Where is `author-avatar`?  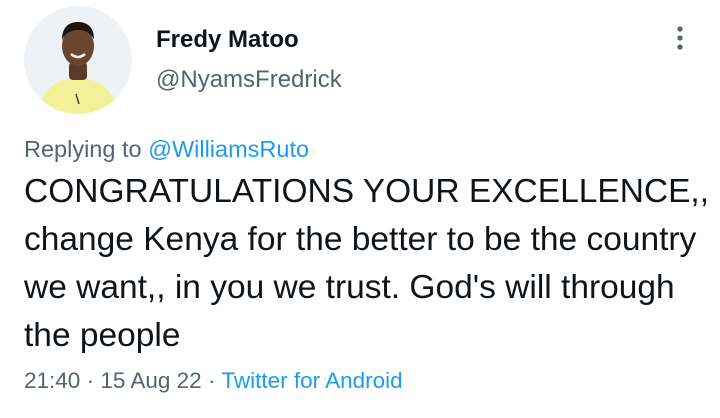 author-avatar is located at coordinates (78, 60).